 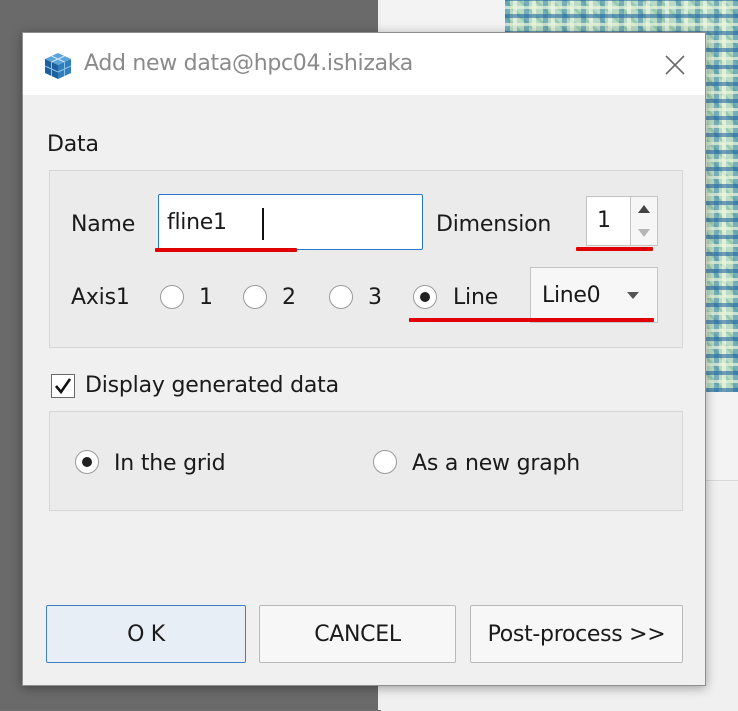 I want to click on checkmark-icon, so click(x=63, y=386).